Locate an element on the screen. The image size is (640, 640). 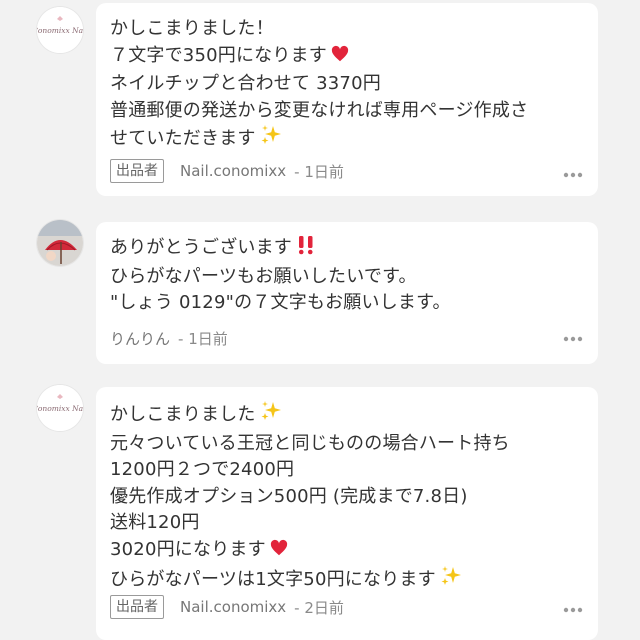
comment-line: ７文字で350円になります is located at coordinates (347, 57).